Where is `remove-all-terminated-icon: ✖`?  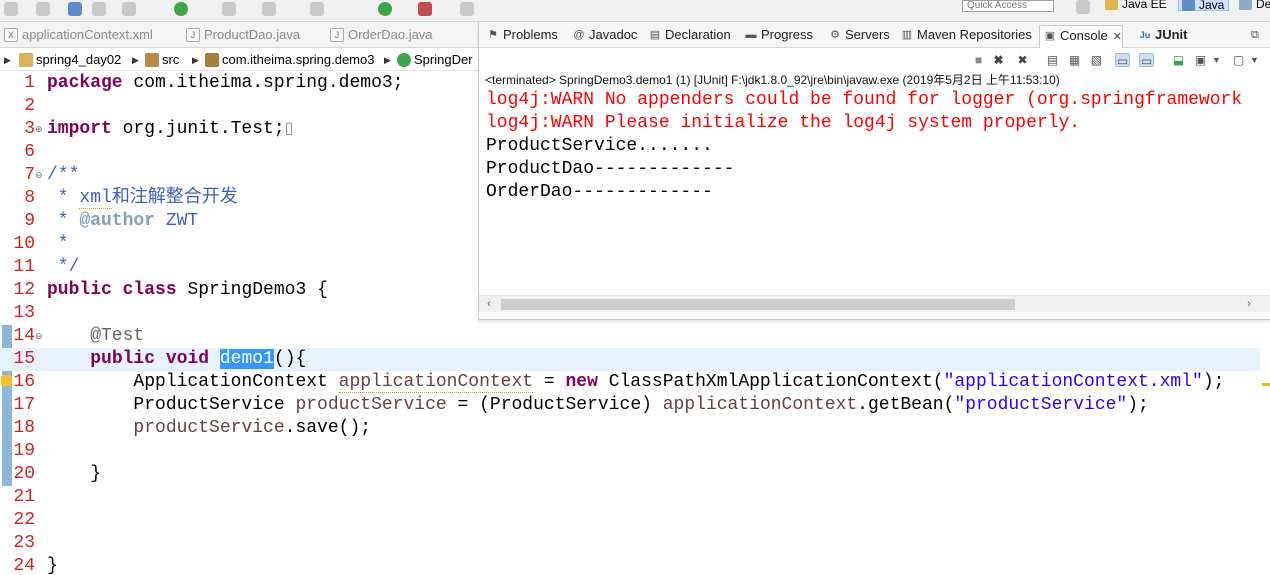
remove-all-terminated-icon: ✖ is located at coordinates (1022, 60).